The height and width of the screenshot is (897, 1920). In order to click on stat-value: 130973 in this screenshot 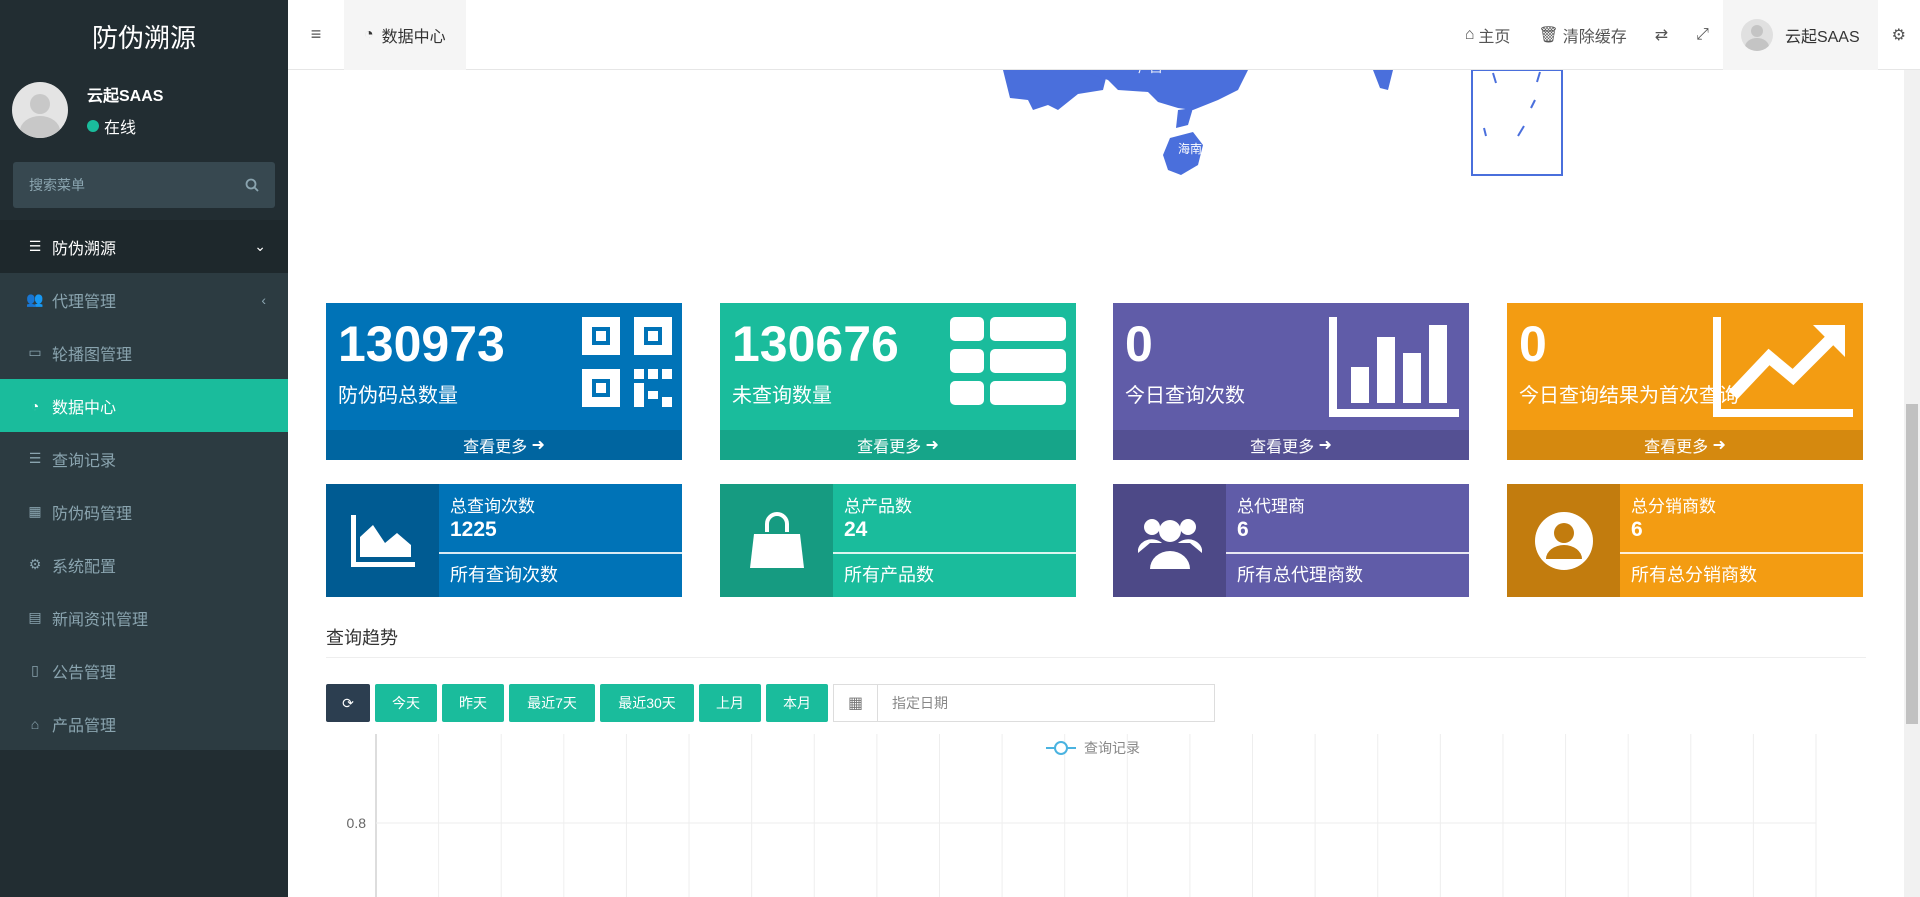, I will do `click(421, 344)`.